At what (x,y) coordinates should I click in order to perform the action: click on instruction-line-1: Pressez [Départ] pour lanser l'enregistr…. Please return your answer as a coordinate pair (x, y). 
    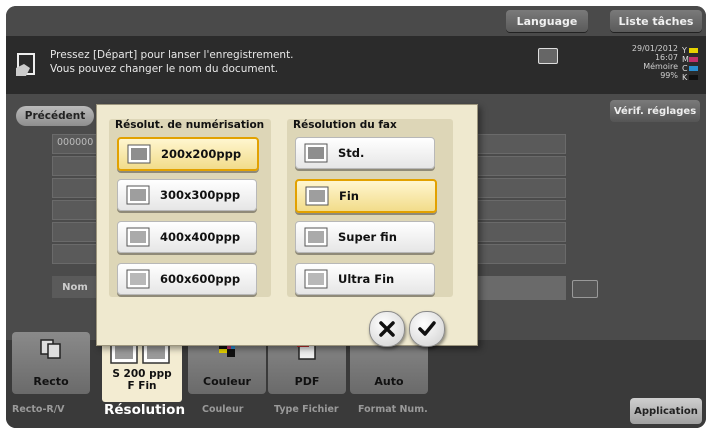
    Looking at the image, I should click on (172, 55).